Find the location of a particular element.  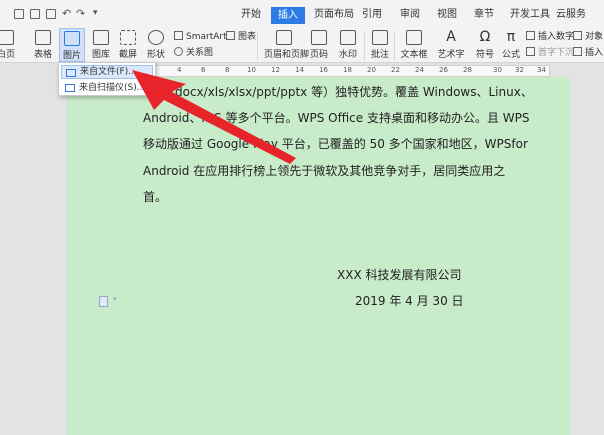

arrow-shape is located at coordinates (214, 117).